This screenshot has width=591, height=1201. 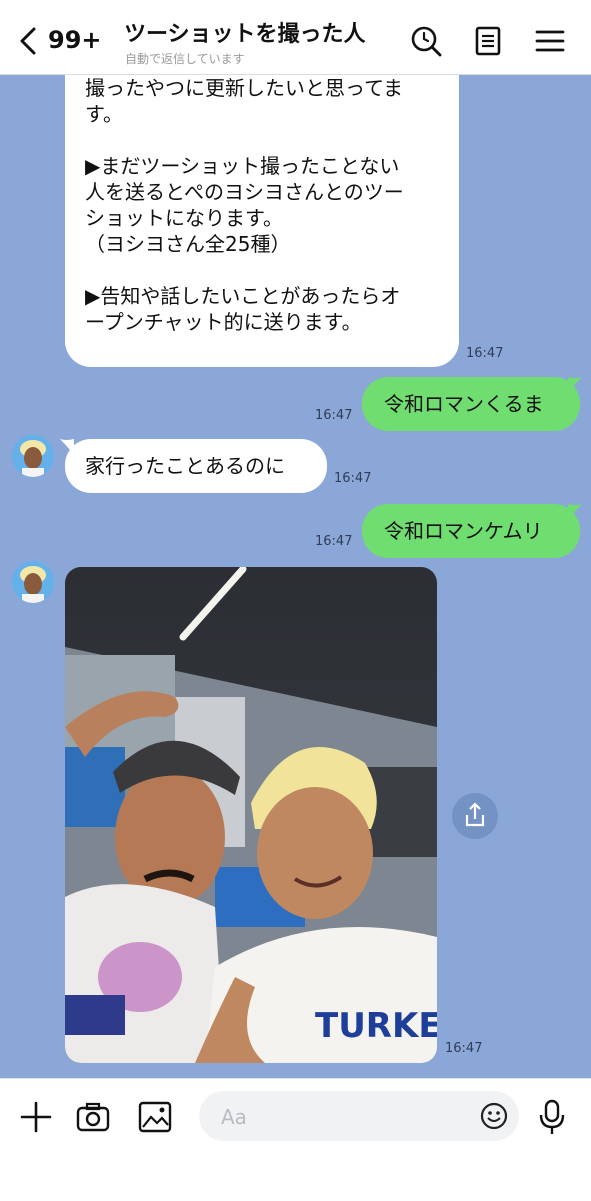 What do you see at coordinates (93, 1117) in the screenshot?
I see `camera-icon` at bounding box center [93, 1117].